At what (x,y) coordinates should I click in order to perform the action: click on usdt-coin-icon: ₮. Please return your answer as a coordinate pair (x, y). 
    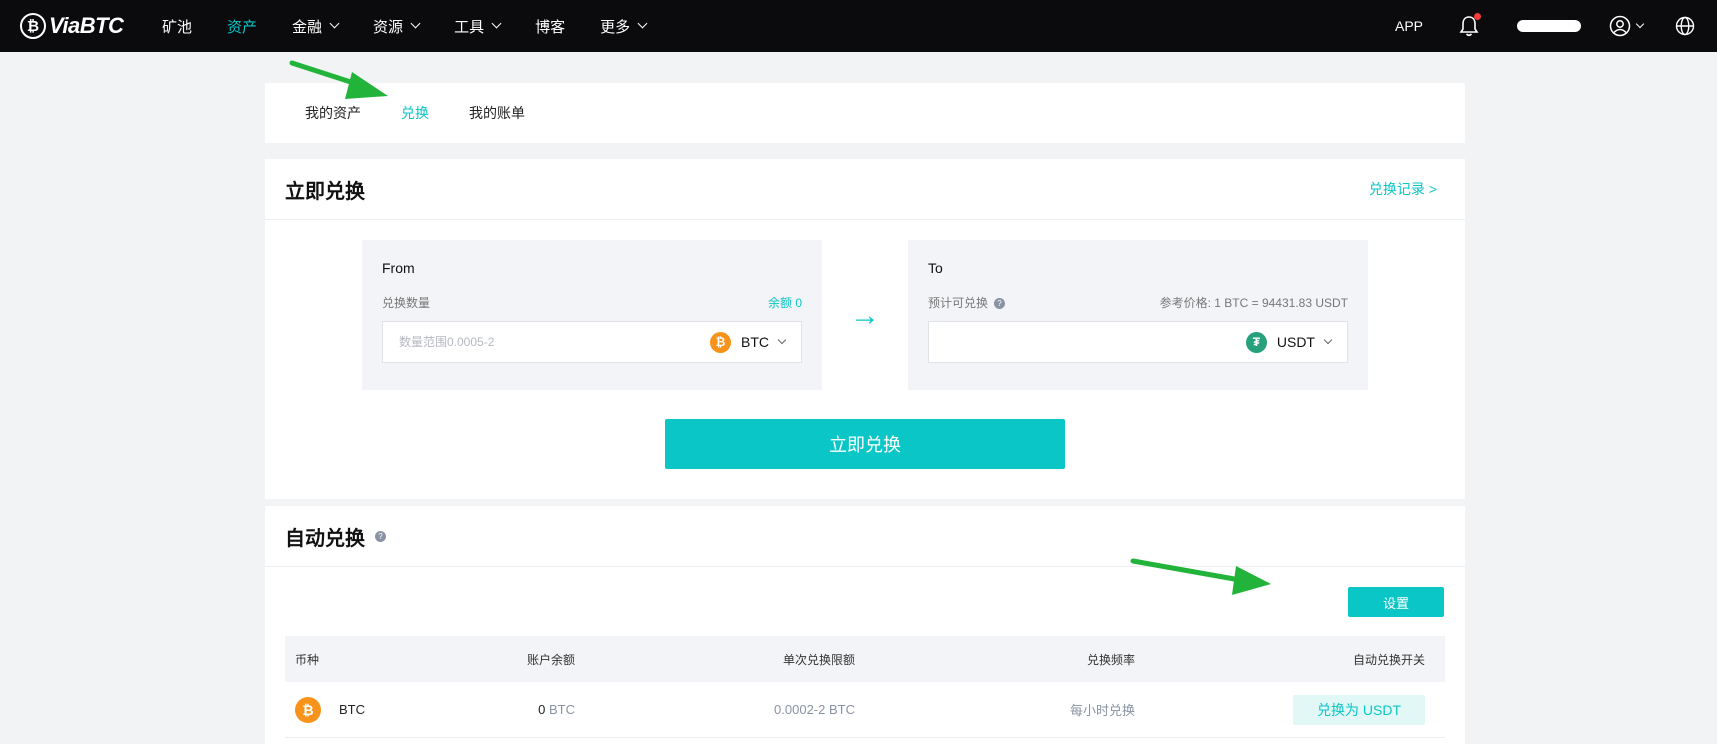
    Looking at the image, I should click on (1256, 342).